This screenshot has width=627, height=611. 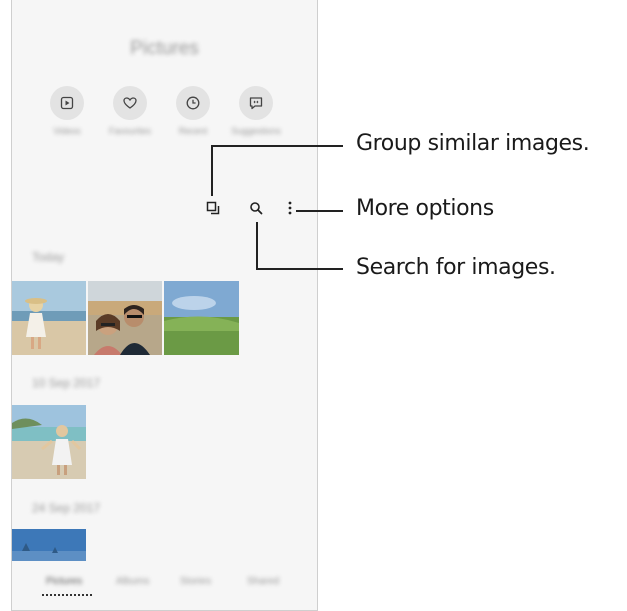 I want to click on meadow-photo, so click(x=201, y=318).